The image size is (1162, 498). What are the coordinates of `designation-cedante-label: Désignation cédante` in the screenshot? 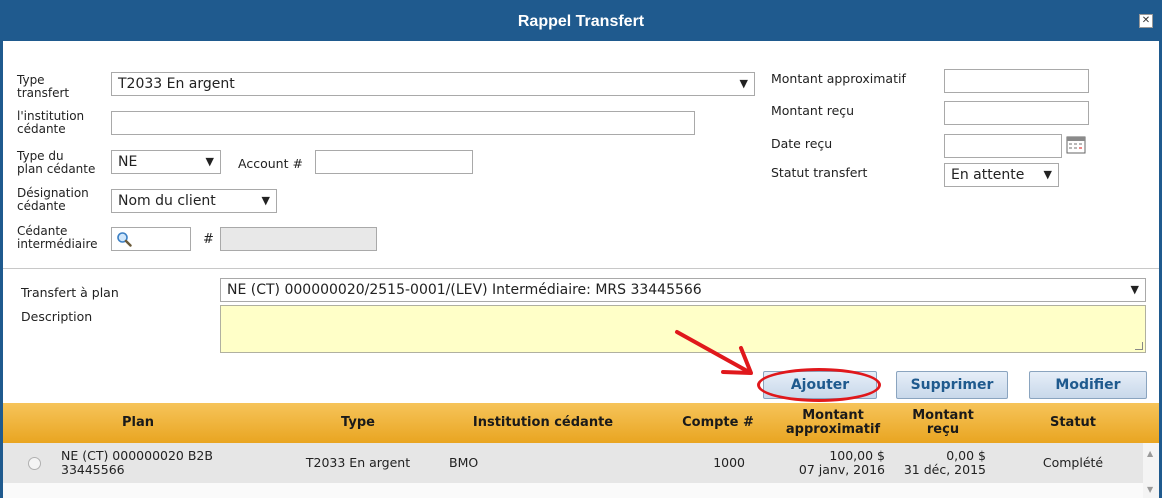 It's located at (53, 200).